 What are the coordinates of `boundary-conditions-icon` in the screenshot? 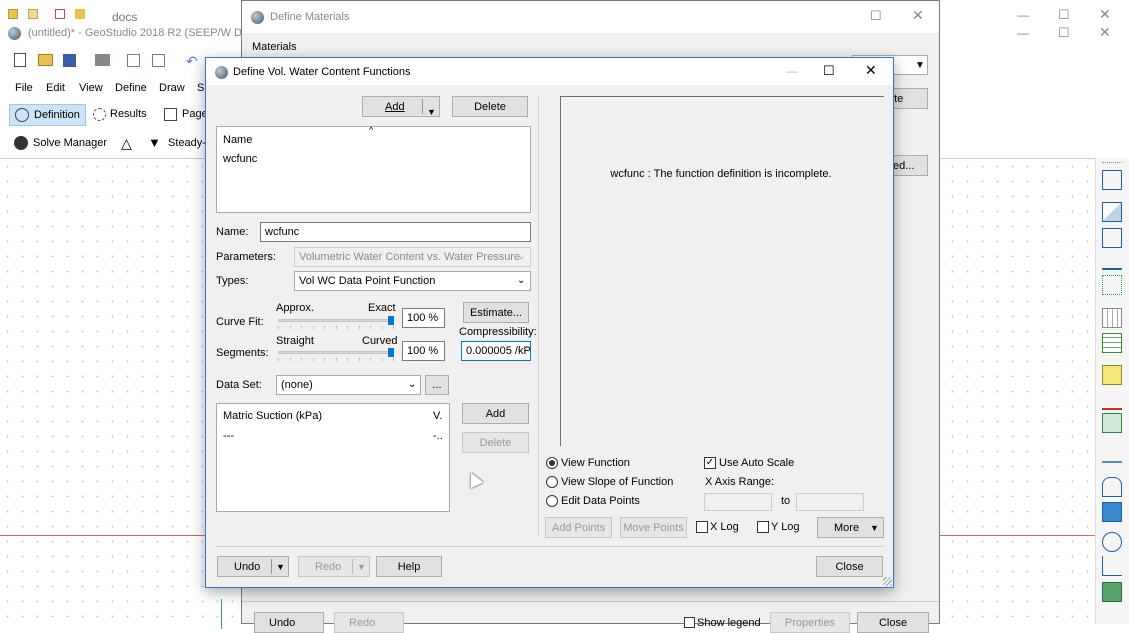 It's located at (1112, 285).